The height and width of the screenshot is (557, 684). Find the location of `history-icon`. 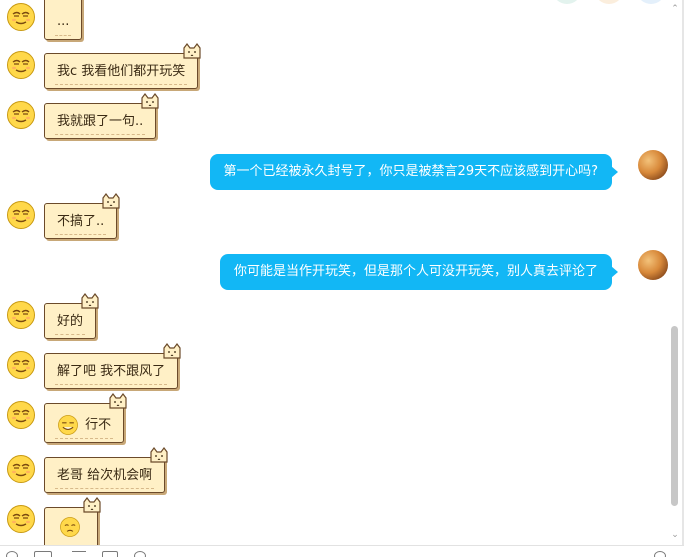

history-icon is located at coordinates (660, 554).